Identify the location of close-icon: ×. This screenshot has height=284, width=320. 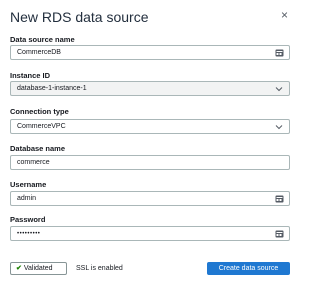
(284, 15).